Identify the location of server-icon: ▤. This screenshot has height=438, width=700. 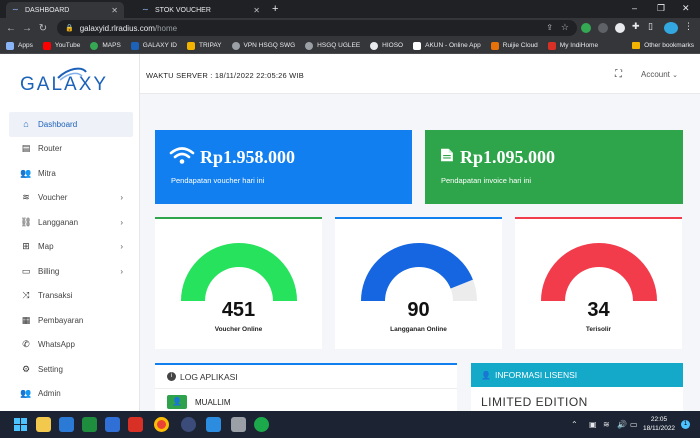
(26, 148).